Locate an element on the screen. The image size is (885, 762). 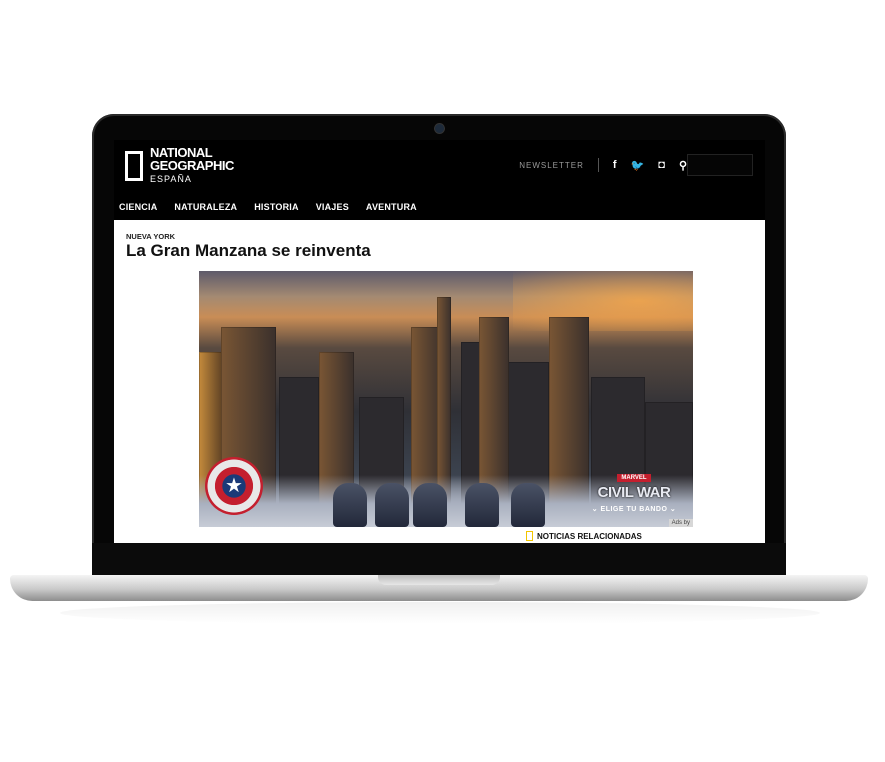
nav-item-naturaleza: NATURALEZA is located at coordinates (205, 207).